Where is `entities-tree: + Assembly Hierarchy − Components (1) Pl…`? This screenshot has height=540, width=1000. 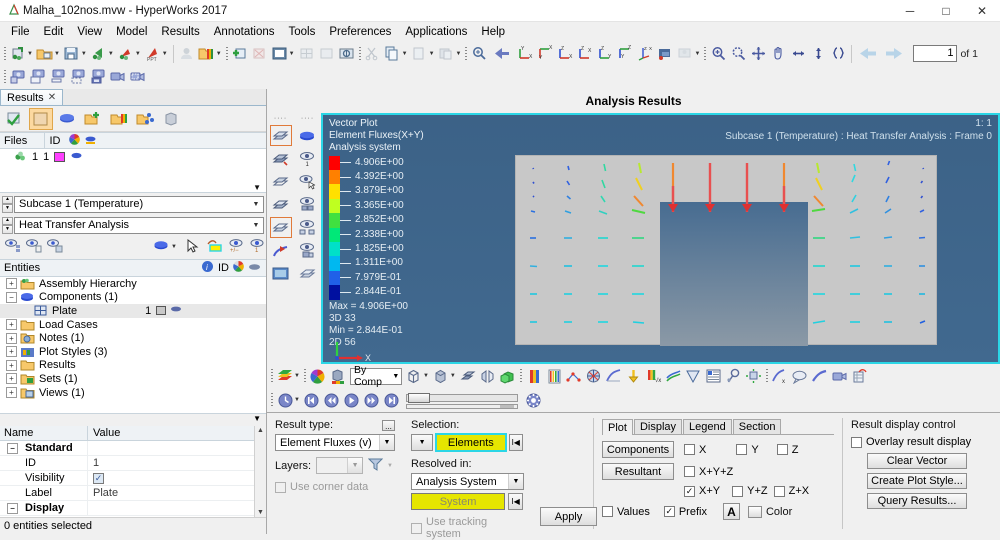 entities-tree: + Assembly Hierarchy − Components (1) Pl… is located at coordinates (133, 345).